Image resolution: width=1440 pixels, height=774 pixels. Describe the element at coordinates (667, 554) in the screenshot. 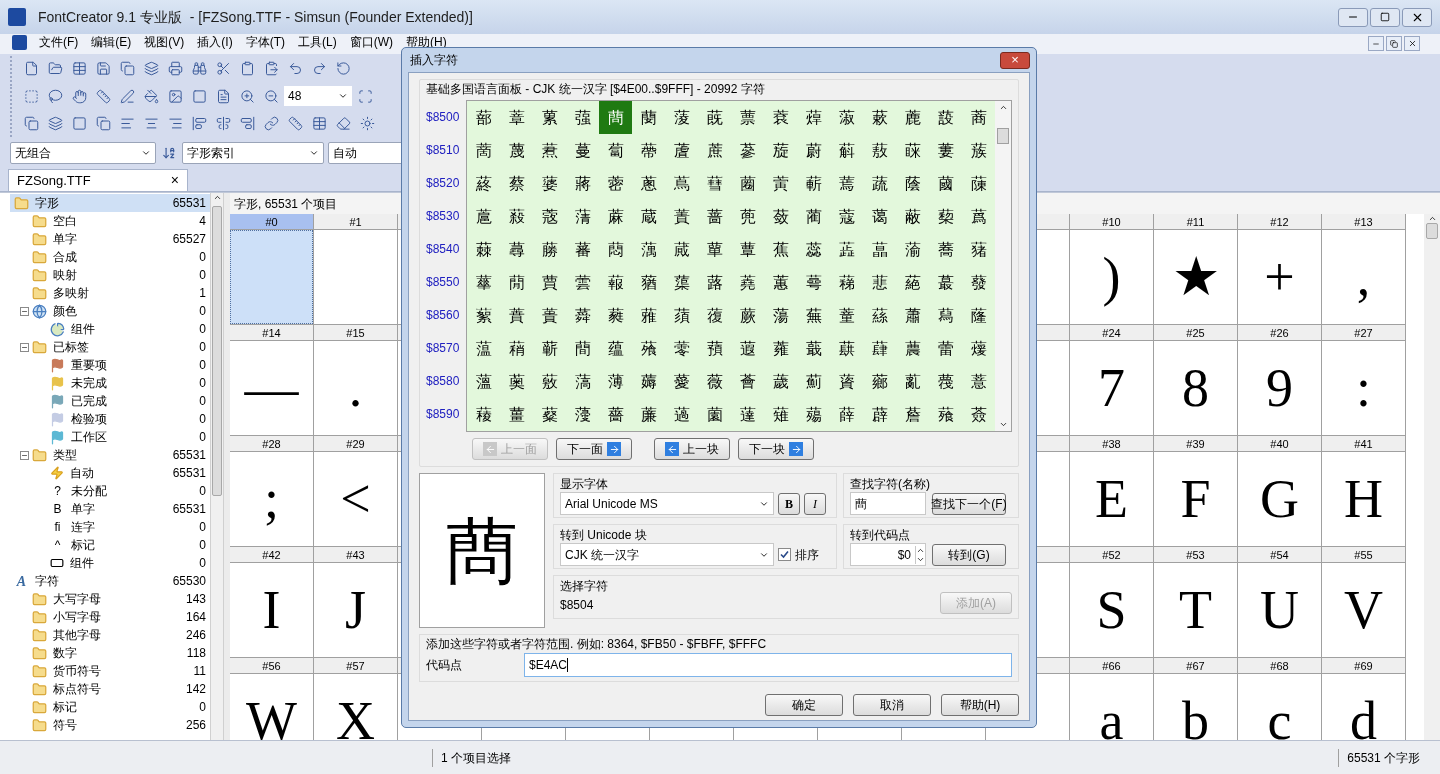

I see `block-select: CJK 统一汉字` at that location.